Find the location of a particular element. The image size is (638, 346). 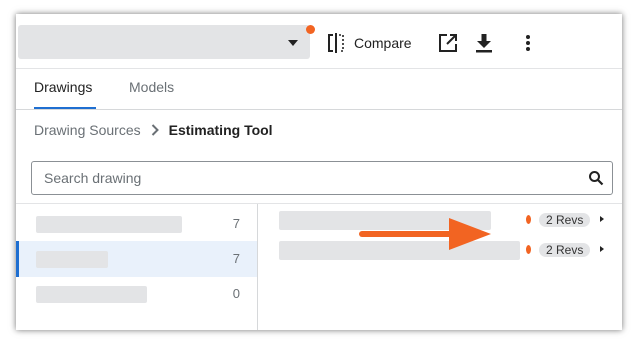

search-field is located at coordinates (322, 178).